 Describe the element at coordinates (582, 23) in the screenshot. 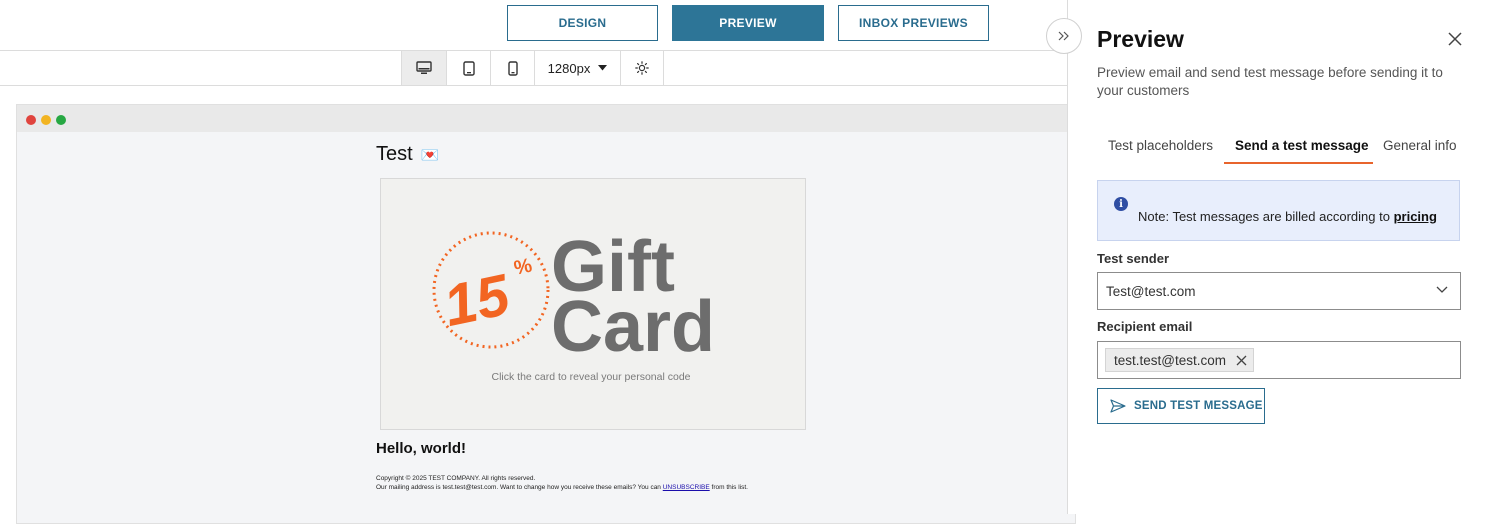

I see `design-button: DESIGN` at that location.